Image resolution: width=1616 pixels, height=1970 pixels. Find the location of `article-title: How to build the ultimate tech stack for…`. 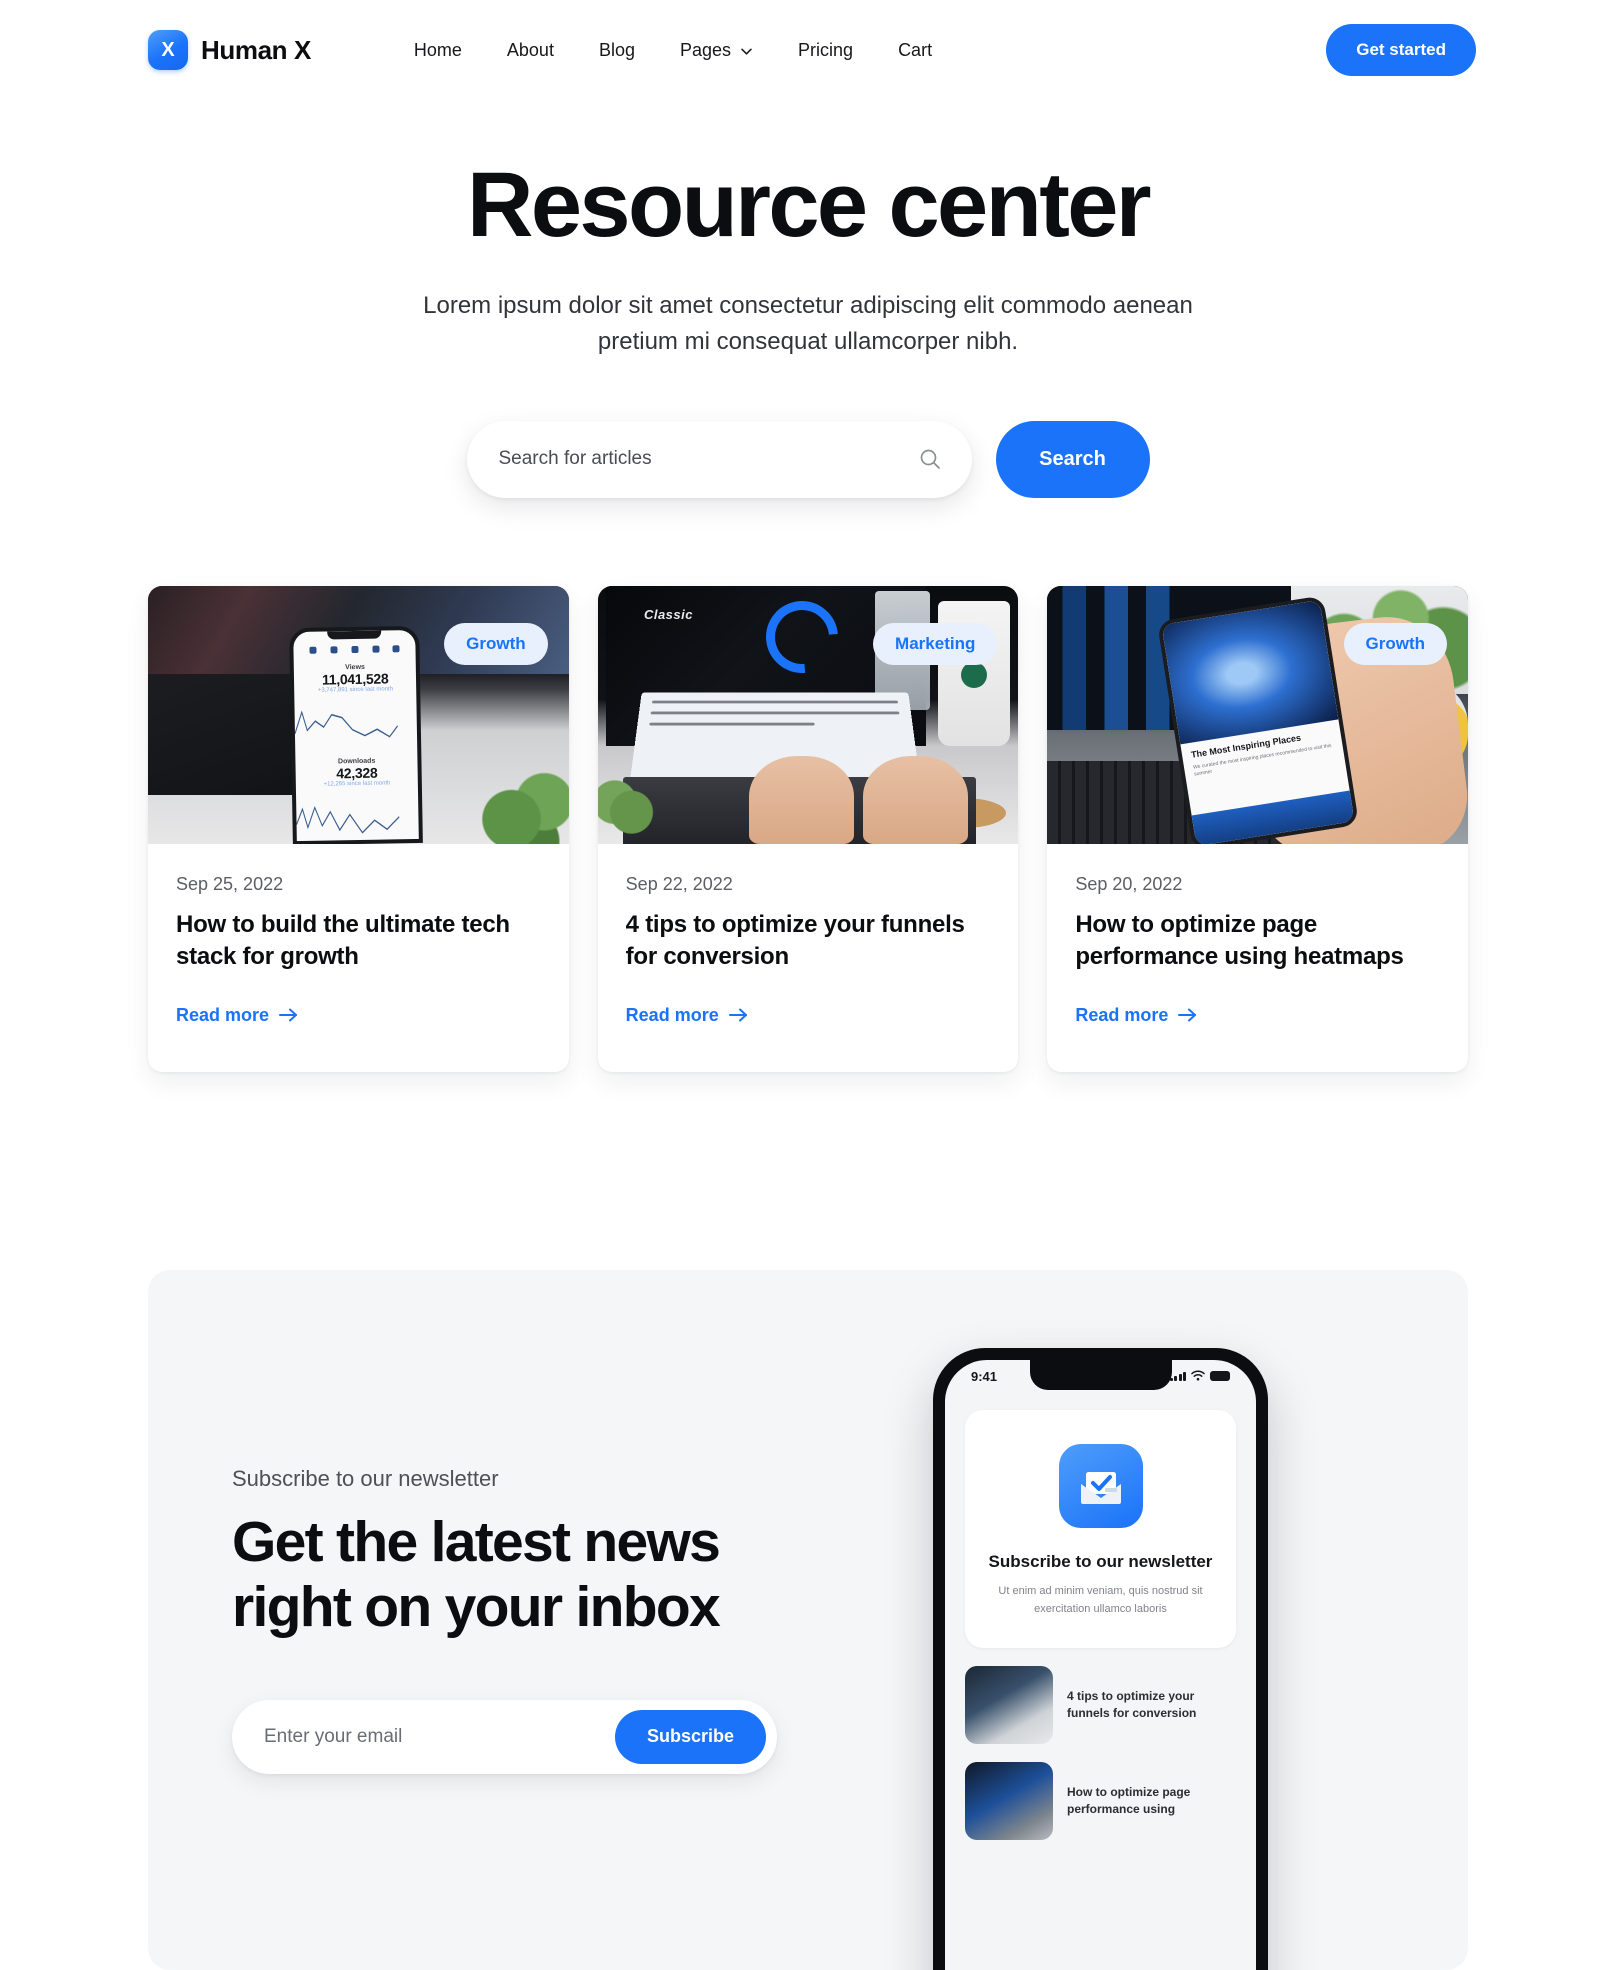

article-title: How to build the ultimate tech stack for… is located at coordinates (343, 940).